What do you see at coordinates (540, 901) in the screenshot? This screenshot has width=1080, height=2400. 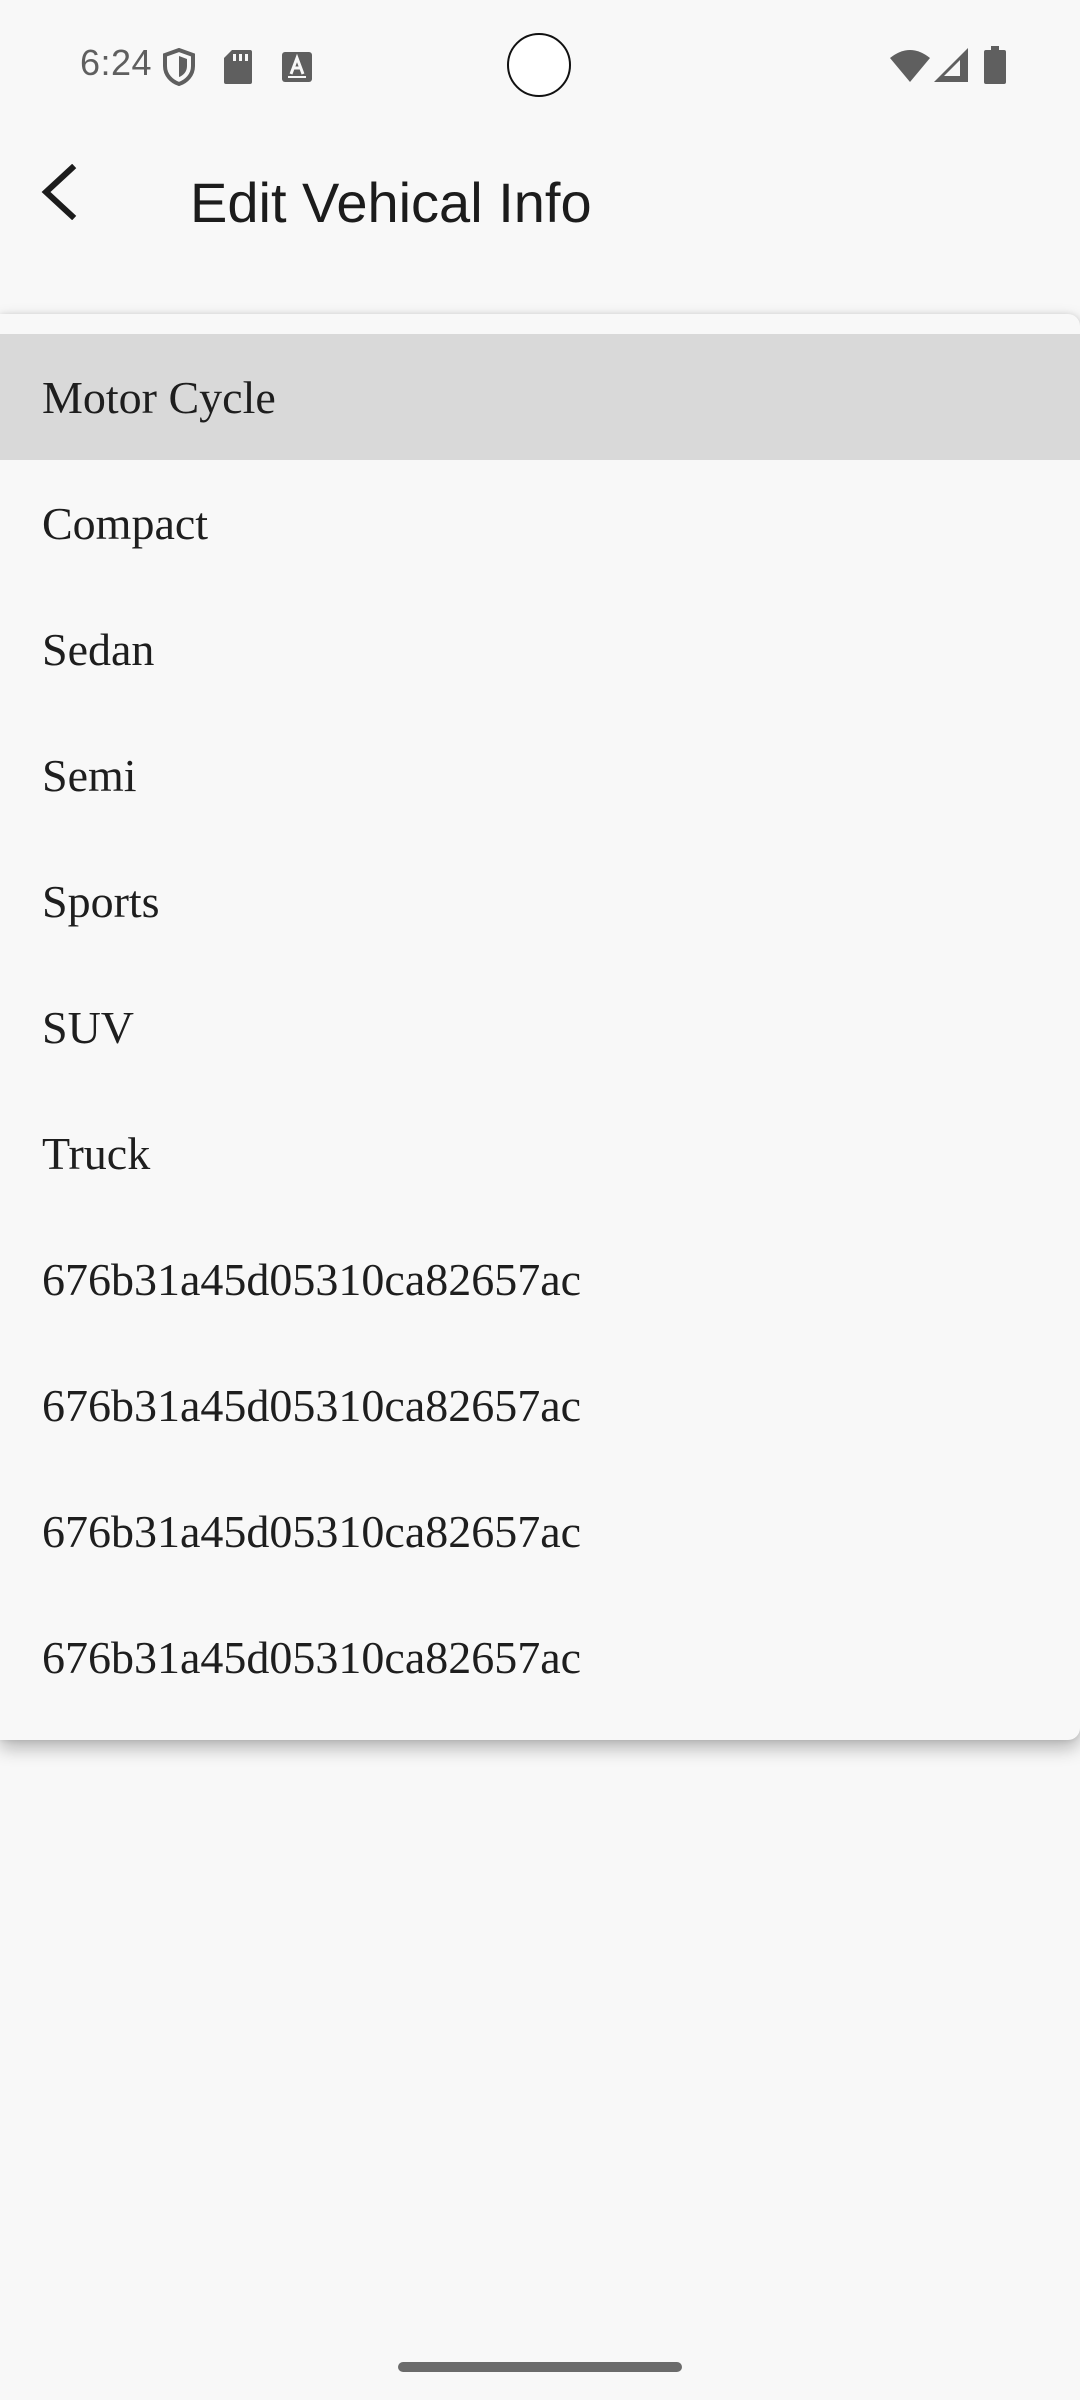 I see `dropdown-option: Sports` at bounding box center [540, 901].